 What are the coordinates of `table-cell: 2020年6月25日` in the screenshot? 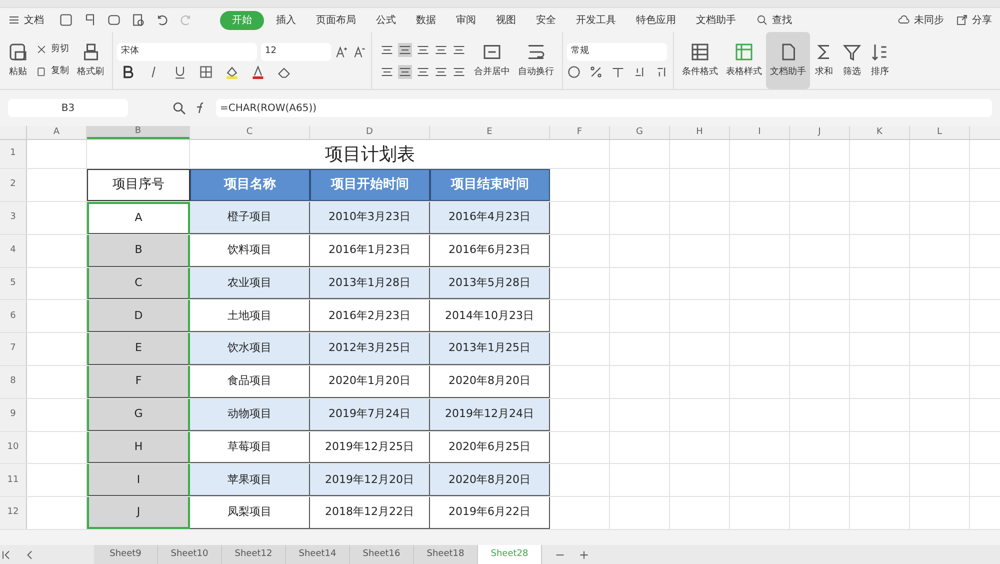 It's located at (490, 448).